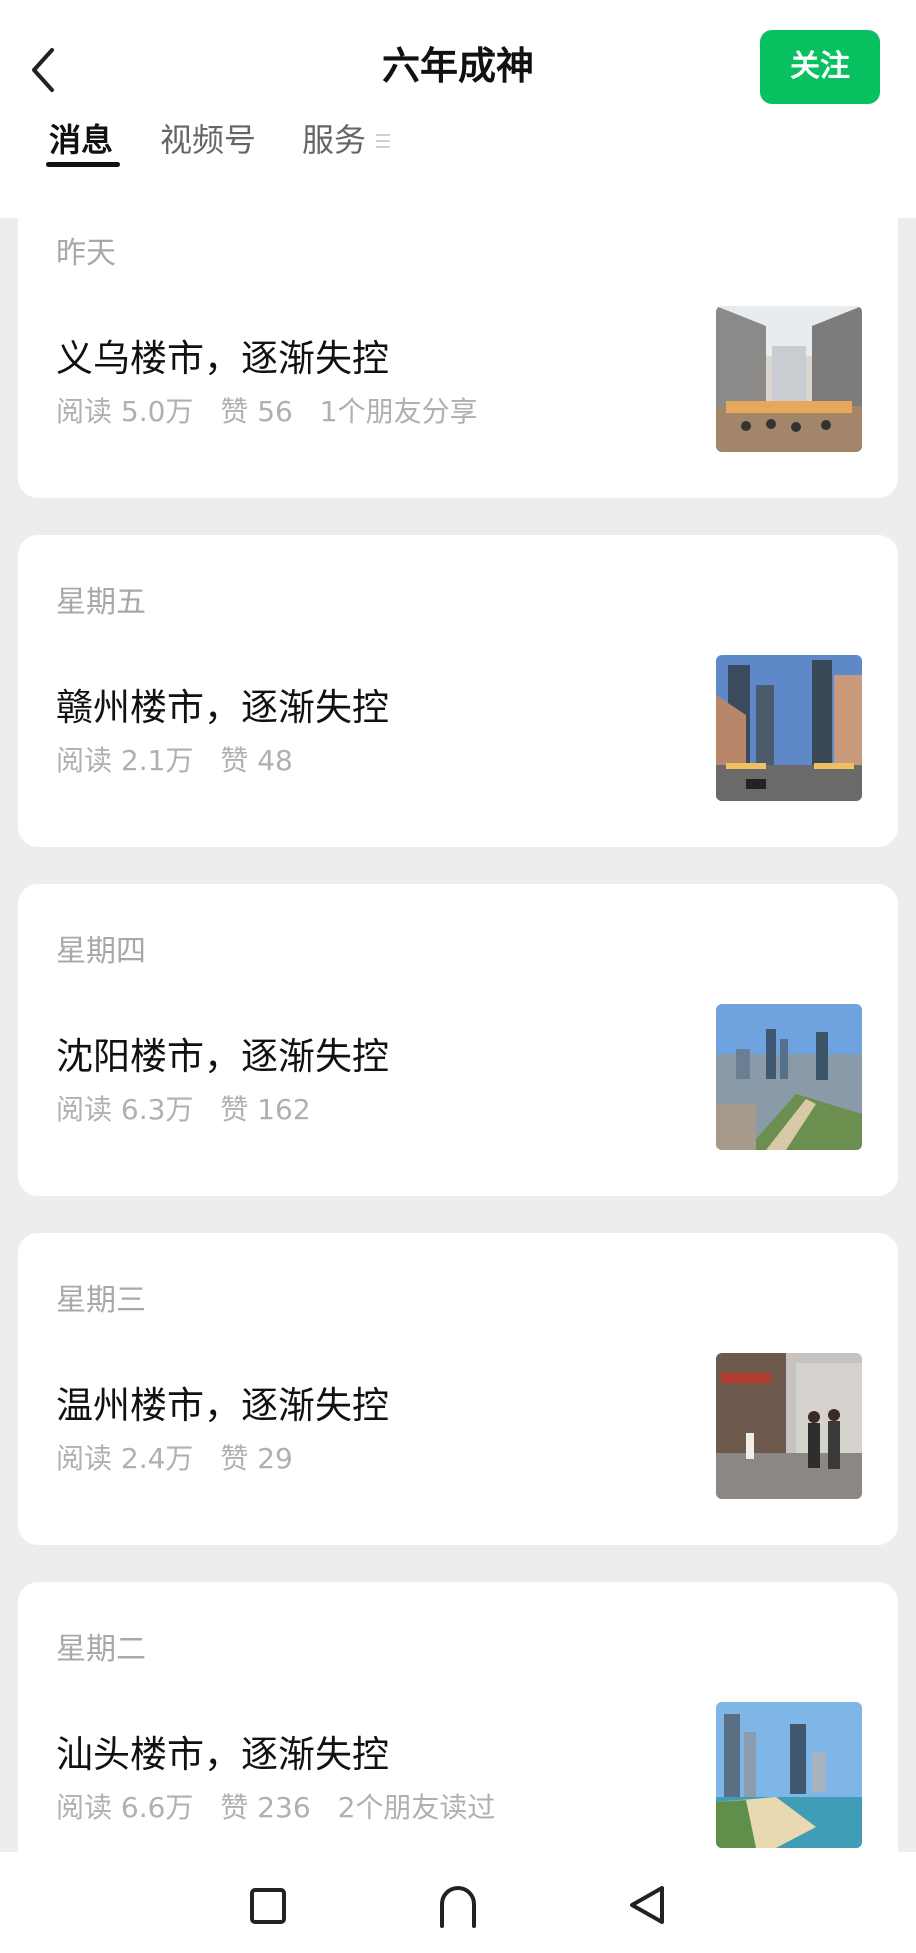 The height and width of the screenshot is (1953, 916). Describe the element at coordinates (222, 355) in the screenshot. I see `article-title: 义乌楼市，逐渐失控` at that location.